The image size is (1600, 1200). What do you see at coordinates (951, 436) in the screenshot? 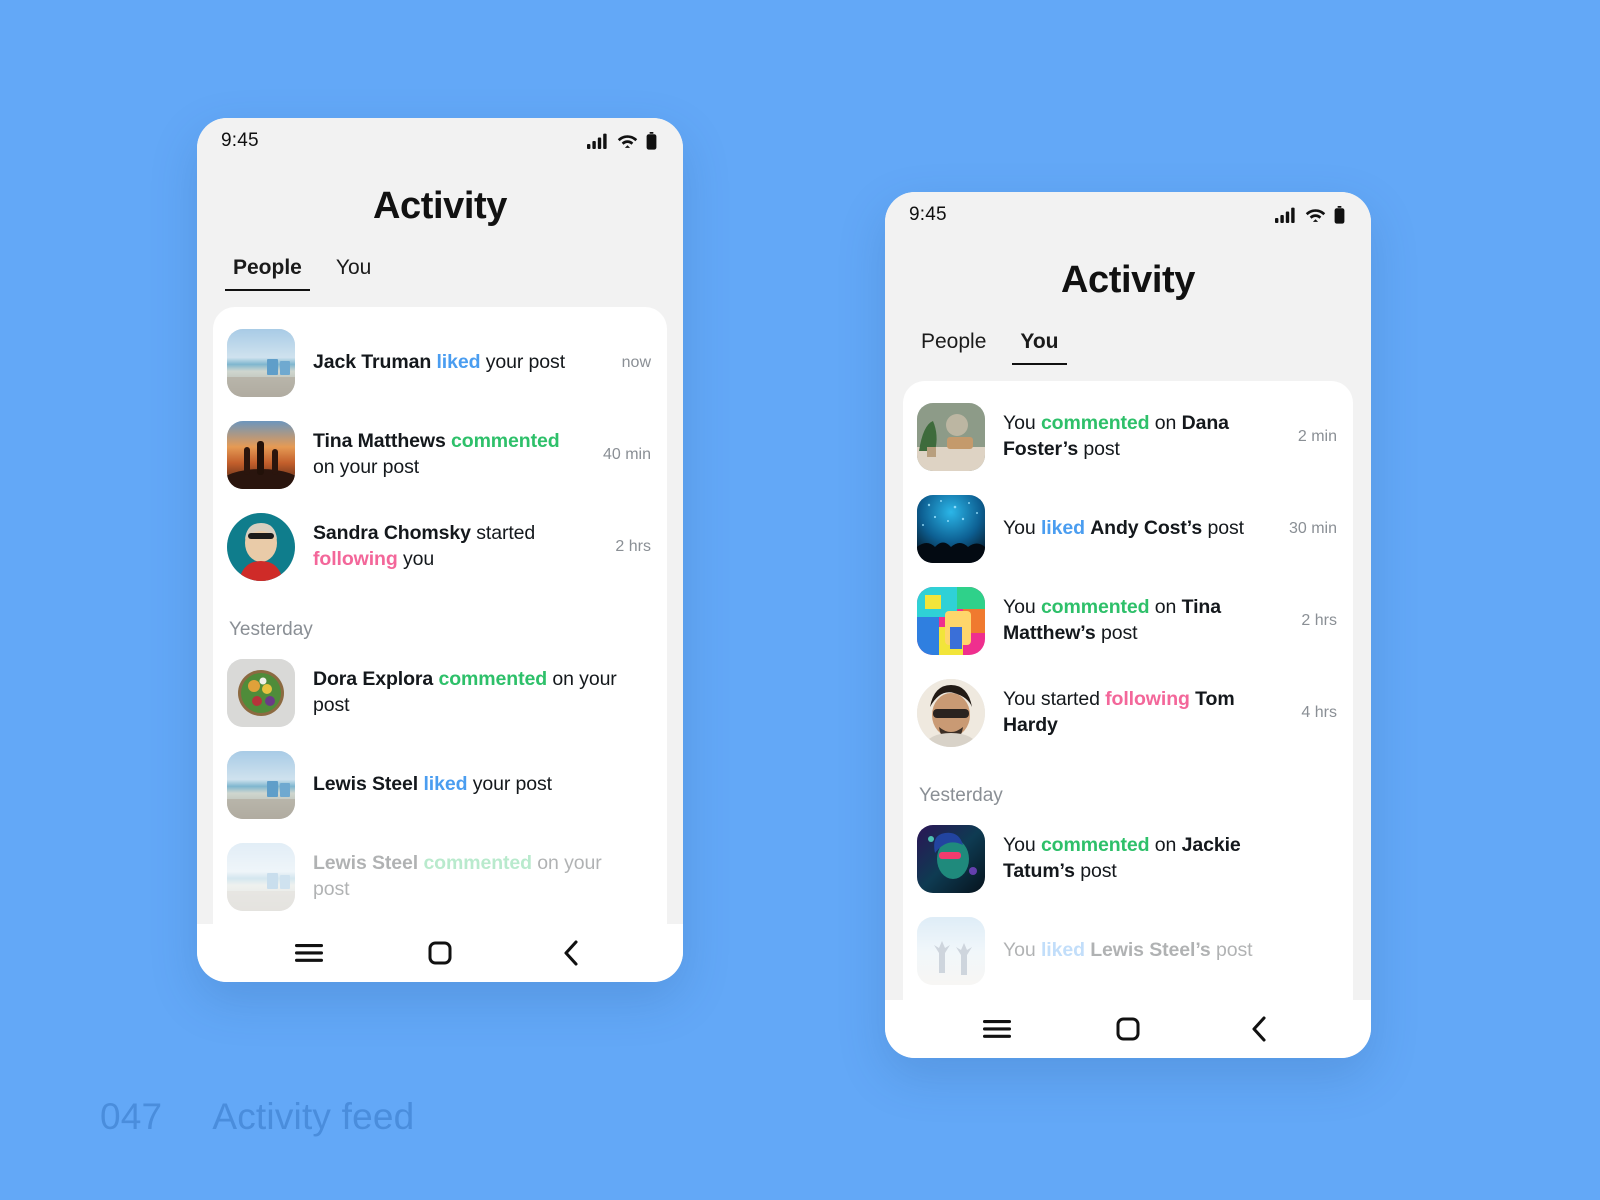
I see `living-room-photo` at bounding box center [951, 436].